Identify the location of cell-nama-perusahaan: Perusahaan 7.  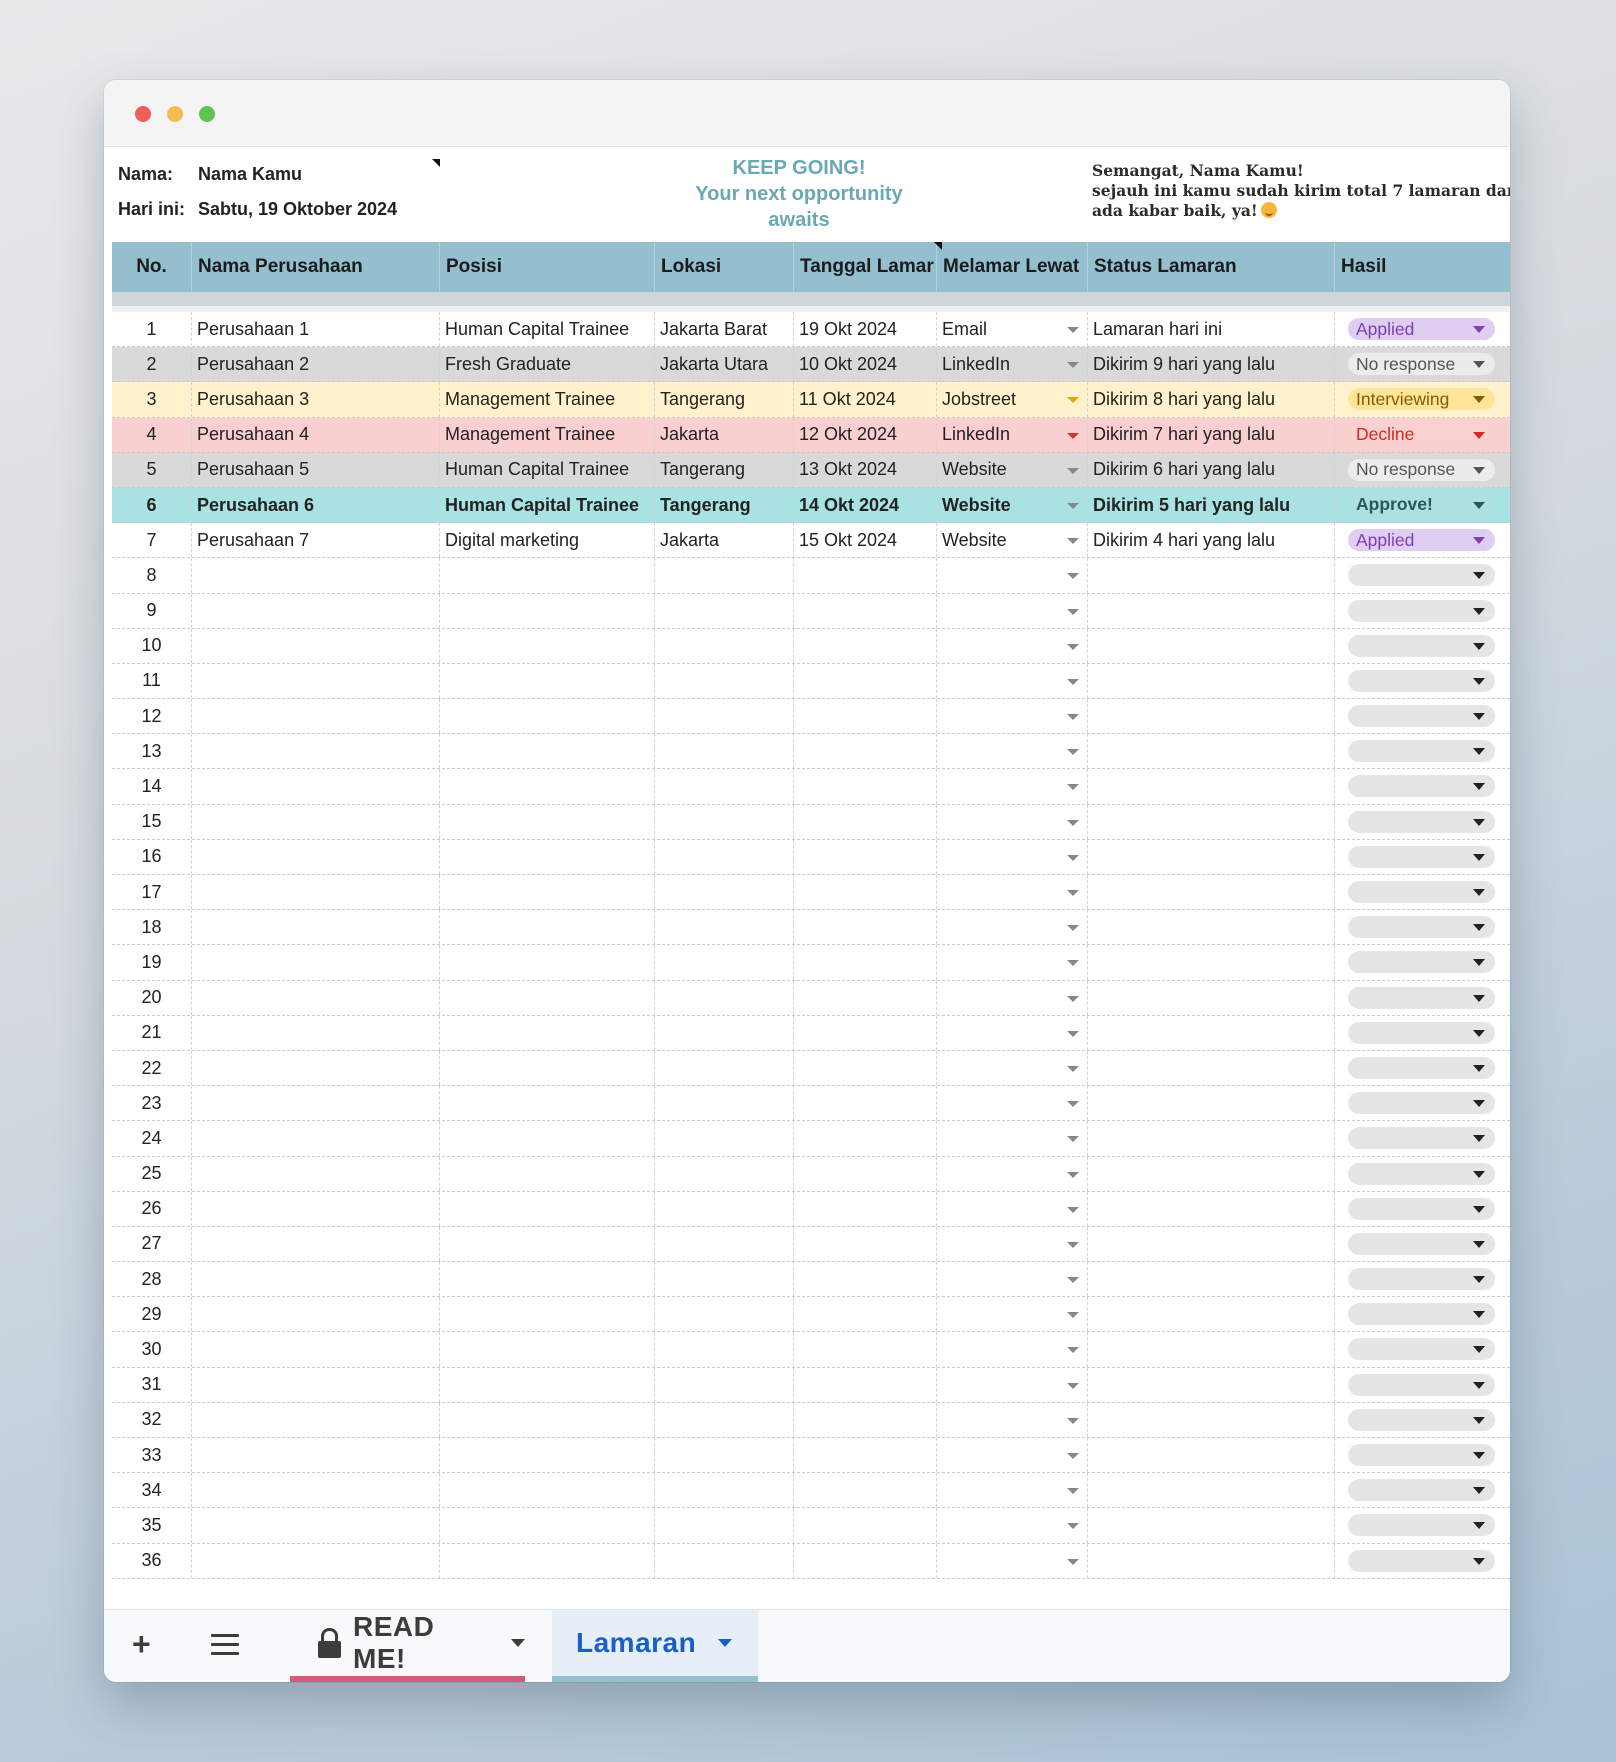
(316, 540).